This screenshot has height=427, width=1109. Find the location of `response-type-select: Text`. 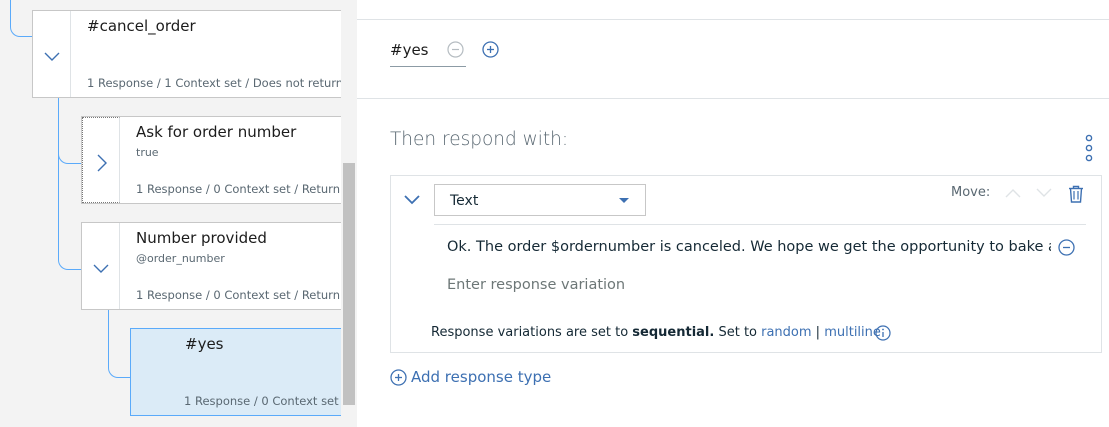

response-type-select: Text is located at coordinates (540, 200).